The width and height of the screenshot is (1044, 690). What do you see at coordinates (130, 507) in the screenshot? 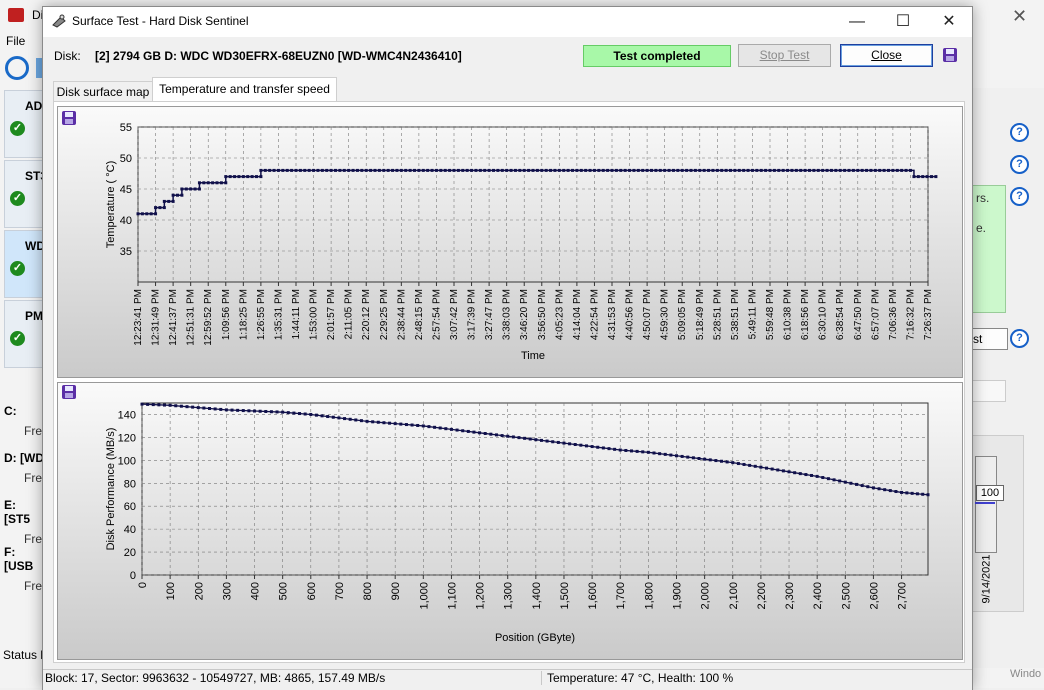
I see `y-tick-label: 60` at bounding box center [130, 507].